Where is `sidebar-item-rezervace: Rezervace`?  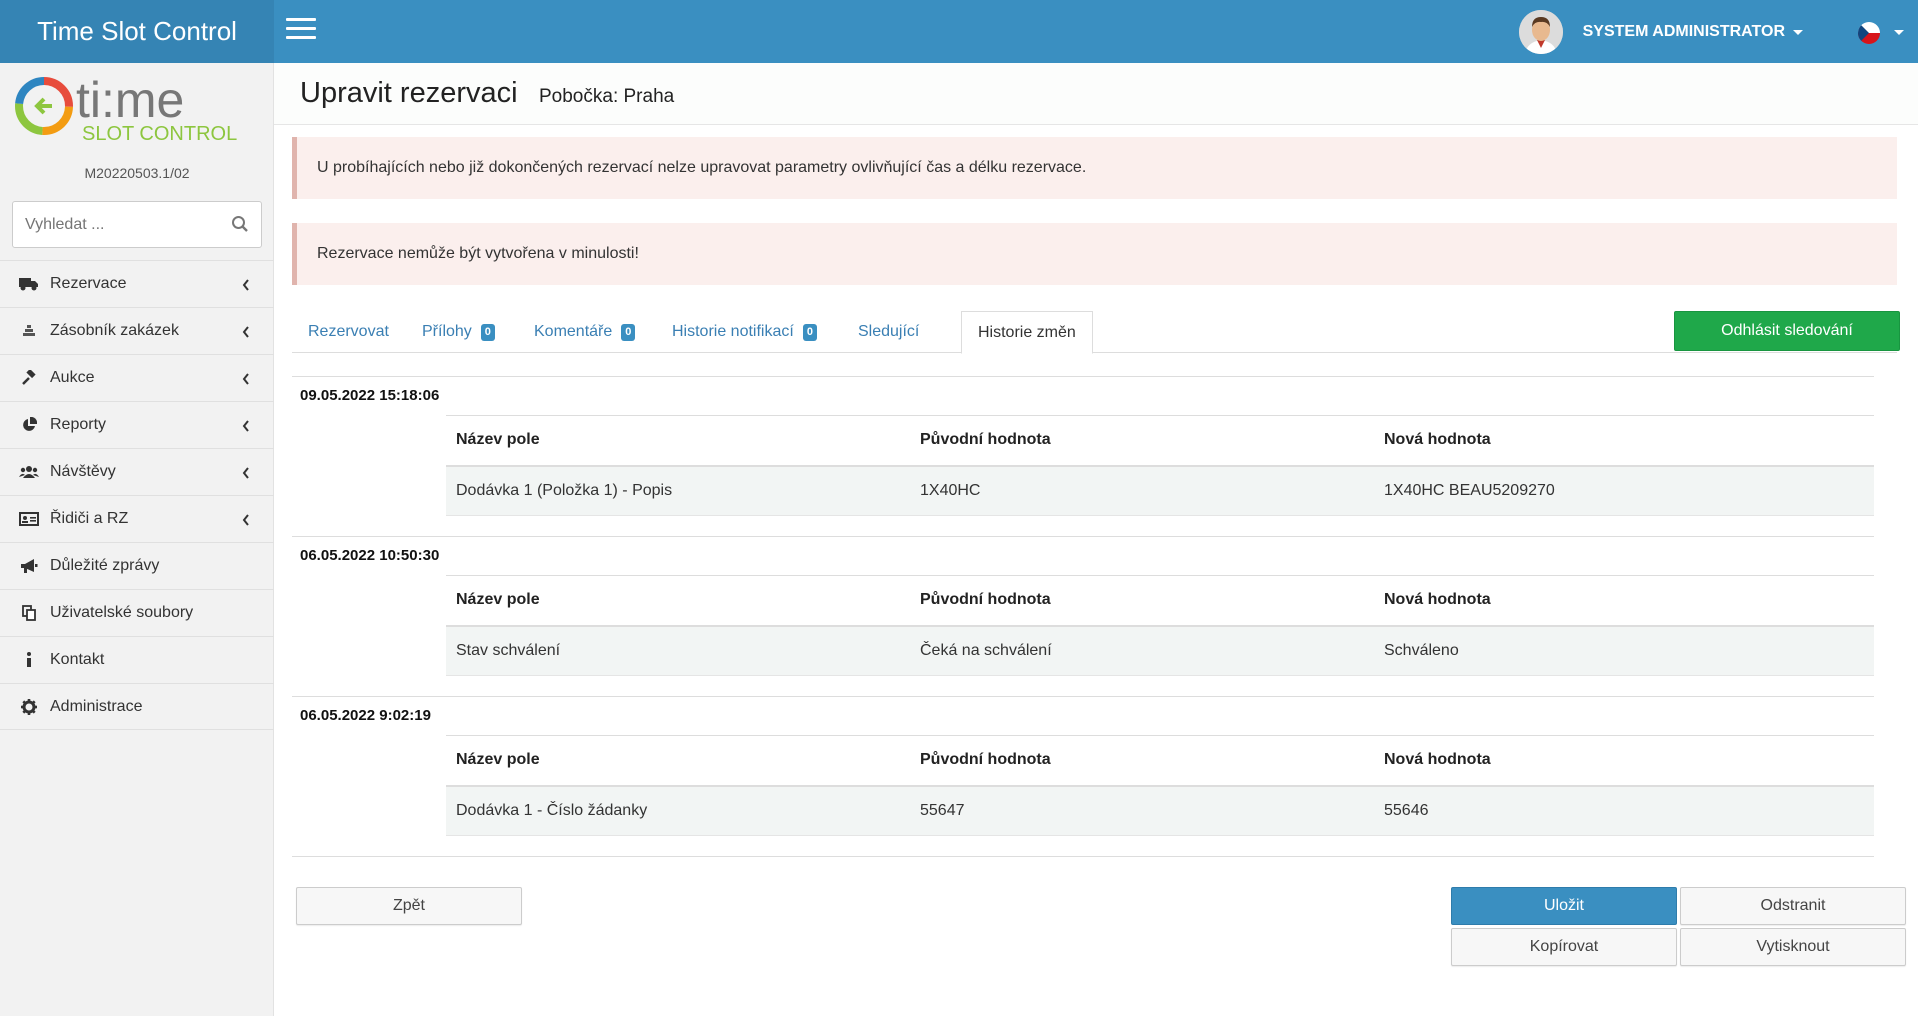 sidebar-item-rezervace: Rezervace is located at coordinates (137, 283).